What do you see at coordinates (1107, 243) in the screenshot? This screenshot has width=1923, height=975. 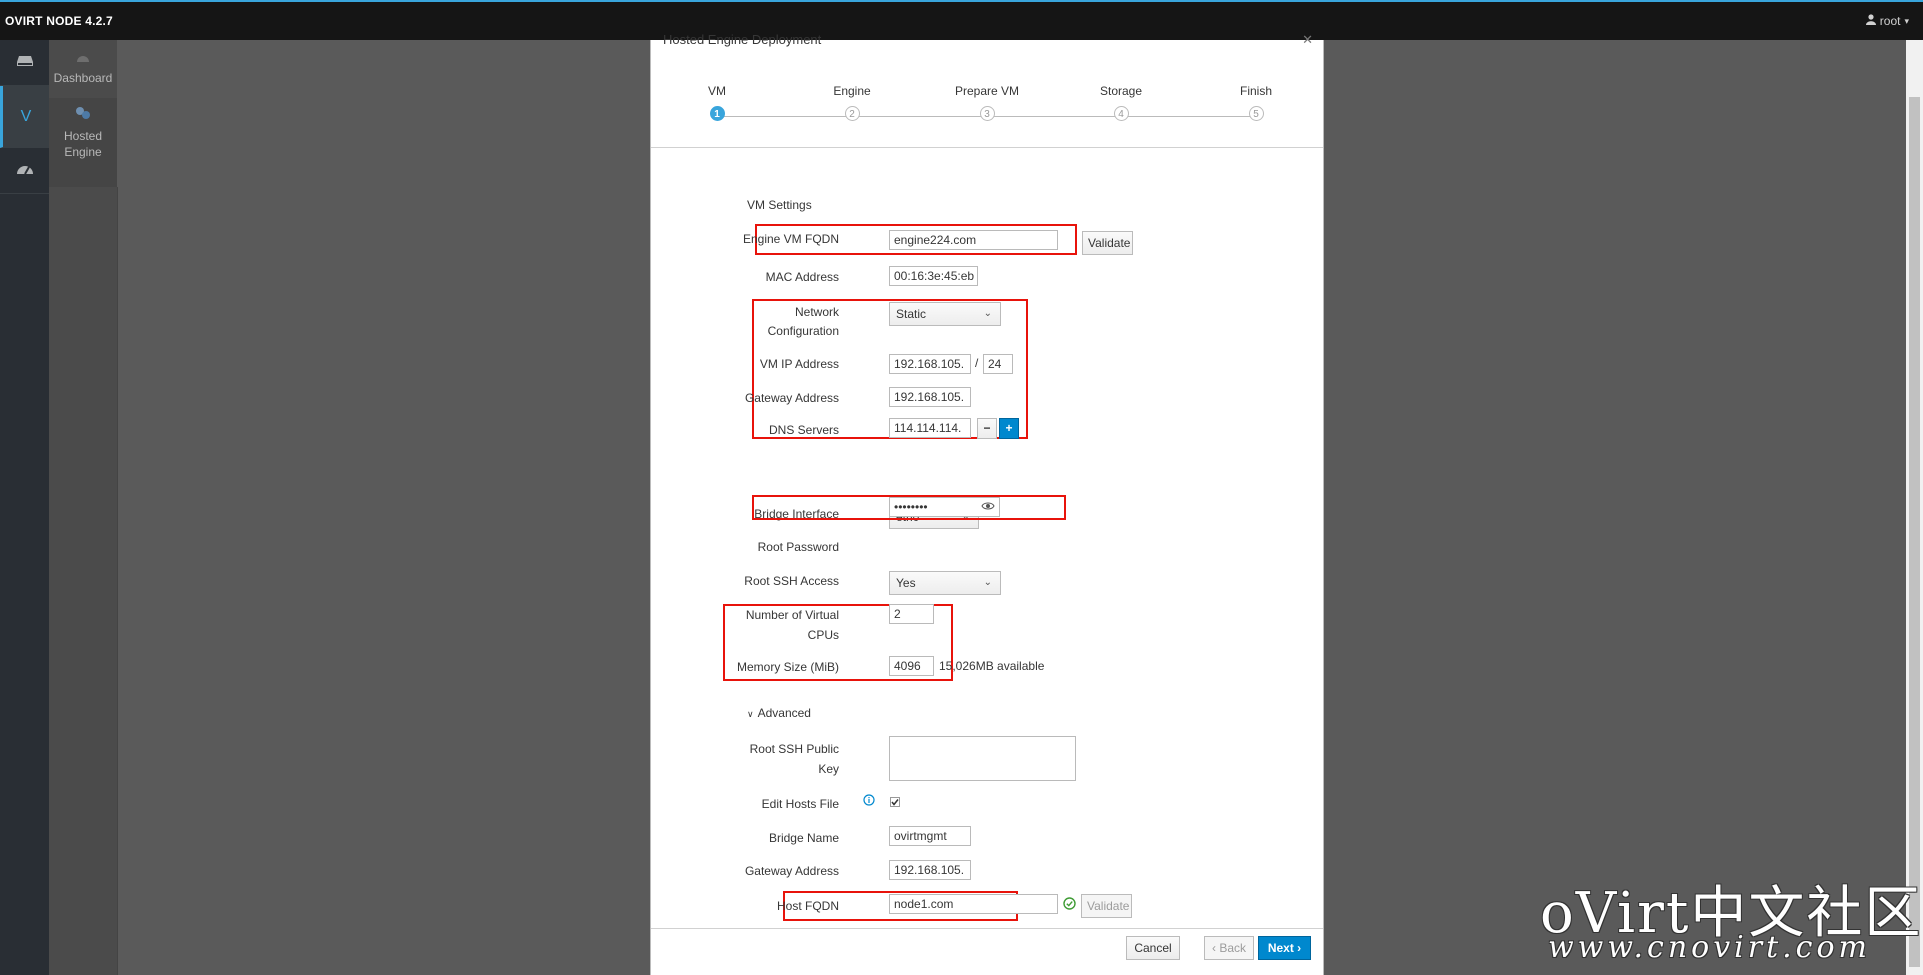 I see `engine-fqdn-validate-button: Validate` at bounding box center [1107, 243].